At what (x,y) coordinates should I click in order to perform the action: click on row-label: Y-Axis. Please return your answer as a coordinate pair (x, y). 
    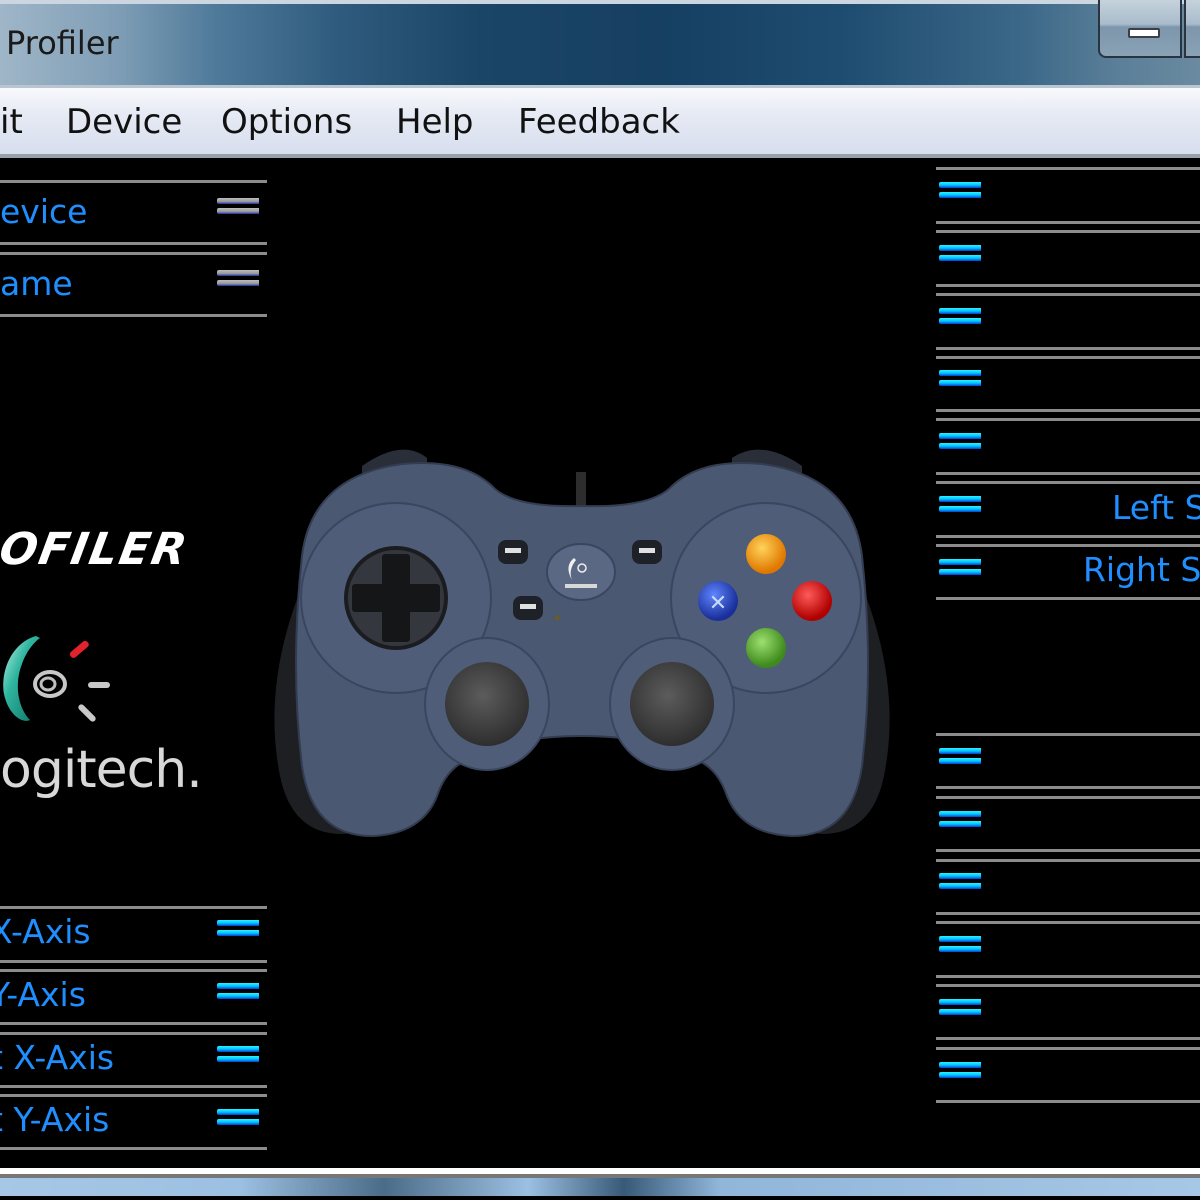
    Looking at the image, I should click on (43, 994).